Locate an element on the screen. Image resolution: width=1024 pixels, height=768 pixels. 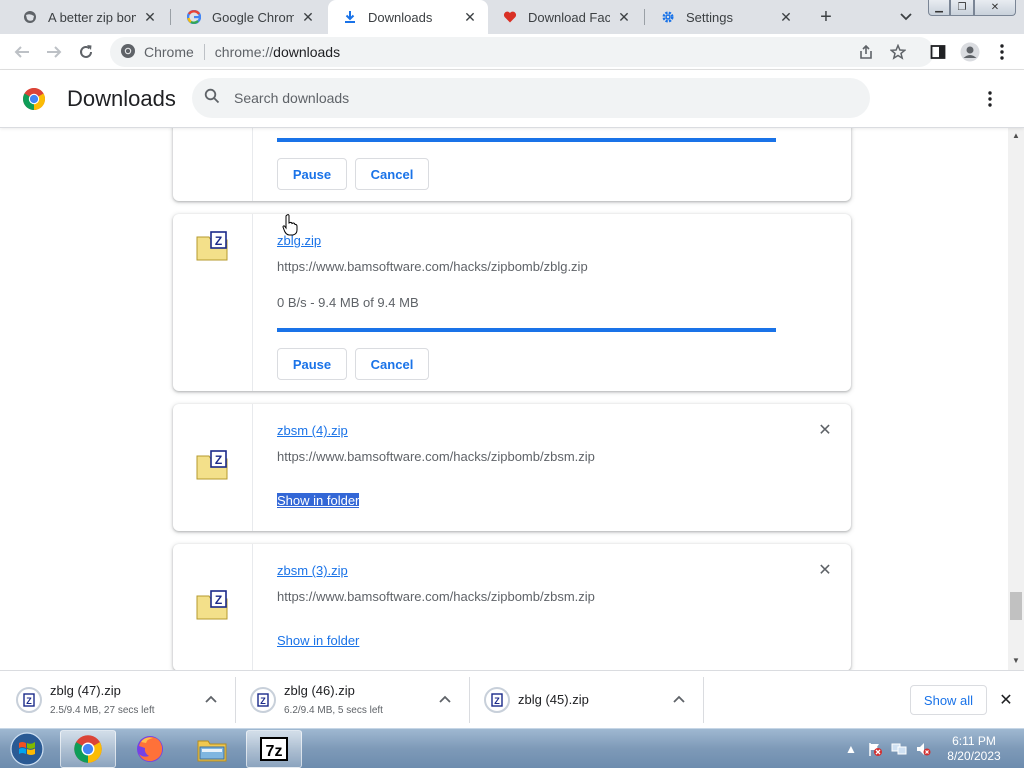
clock: 6:11 PM 8/20/2023 is located at coordinates (974, 749).